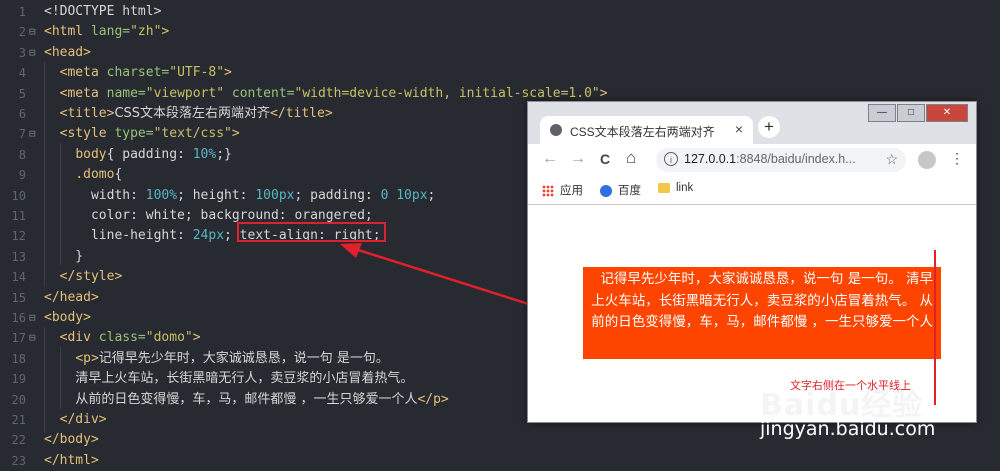  I want to click on apps-icon, so click(548, 190).